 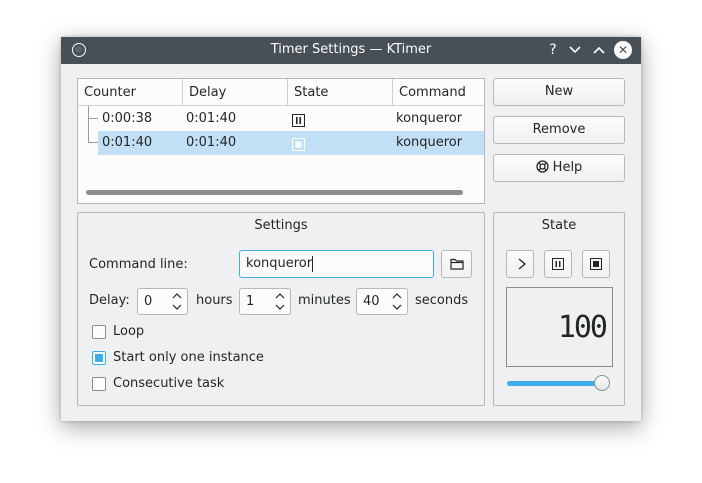 What do you see at coordinates (109, 300) in the screenshot?
I see `delay-label: Delay:` at bounding box center [109, 300].